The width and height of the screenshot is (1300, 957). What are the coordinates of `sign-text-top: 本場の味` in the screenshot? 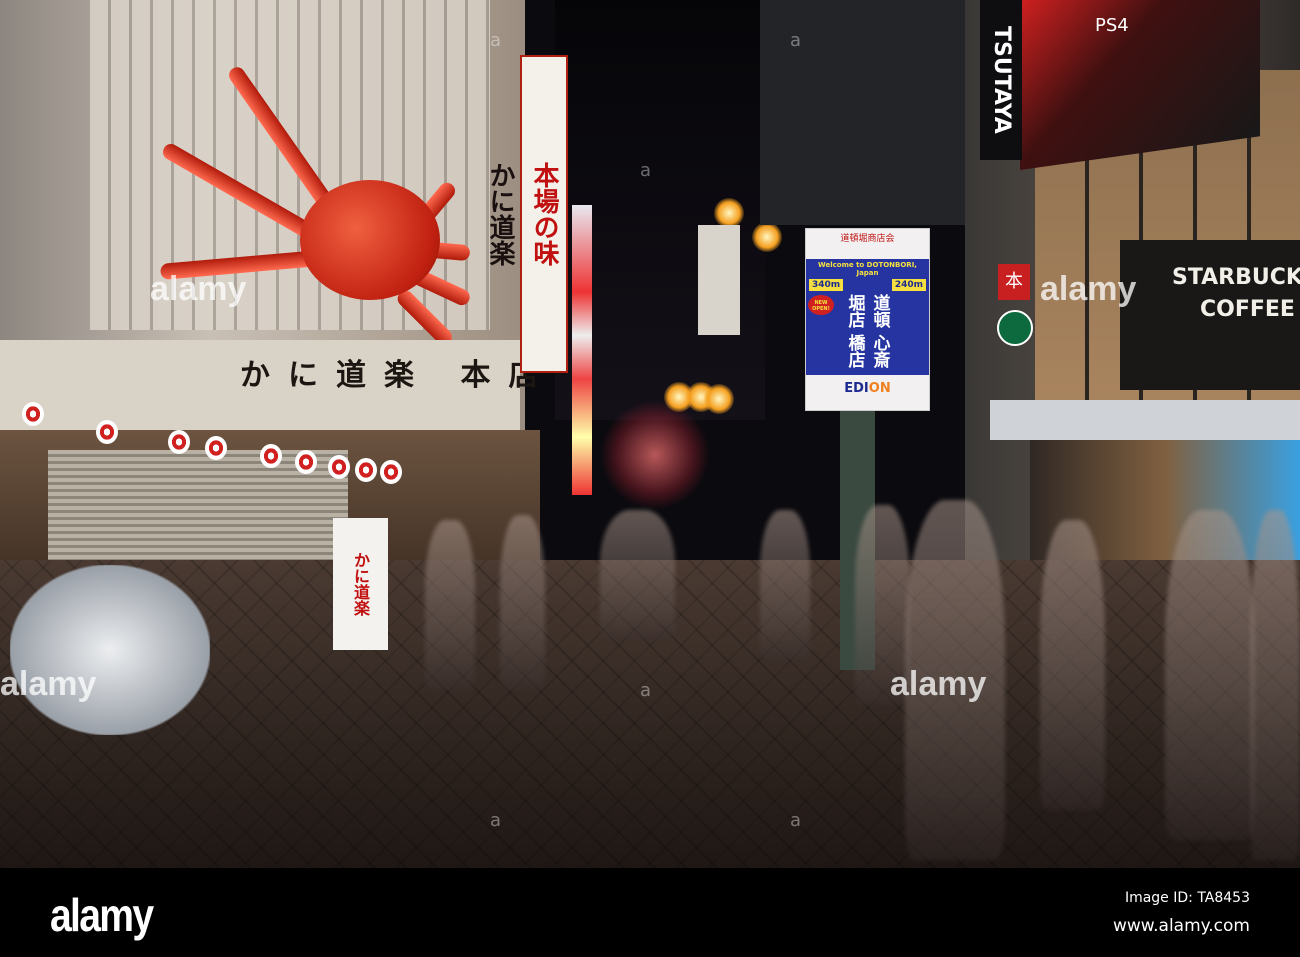 It's located at (544, 214).